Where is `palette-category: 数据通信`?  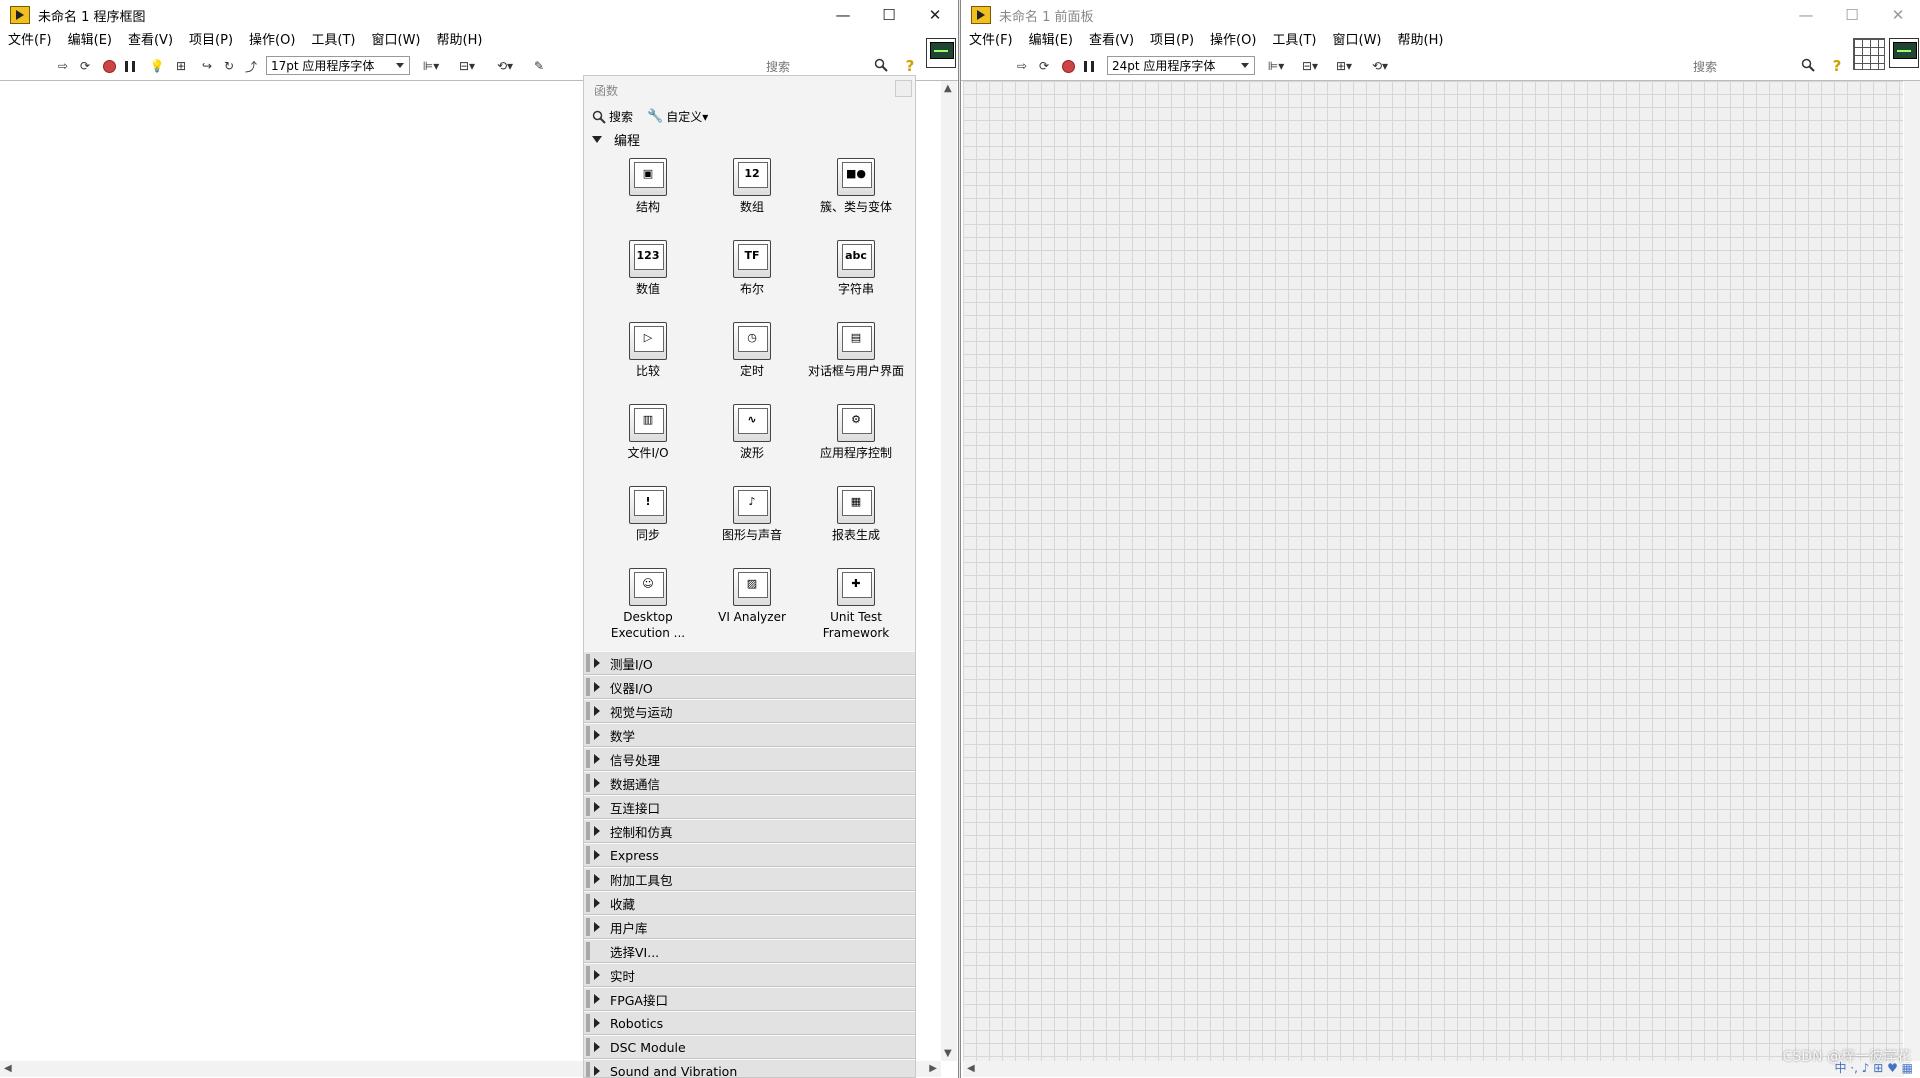 palette-category: 数据通信 is located at coordinates (749, 783).